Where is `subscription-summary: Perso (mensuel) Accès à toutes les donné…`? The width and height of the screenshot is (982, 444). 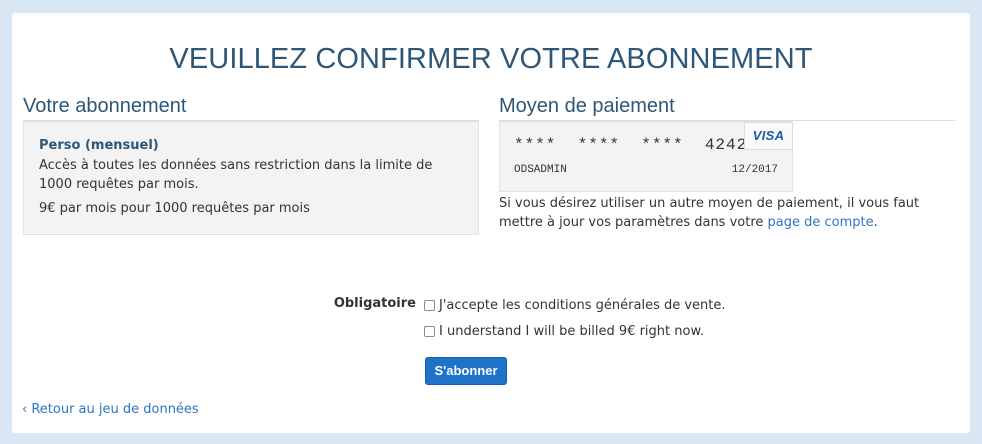 subscription-summary: Perso (mensuel) Accès à toutes les donné… is located at coordinates (251, 178).